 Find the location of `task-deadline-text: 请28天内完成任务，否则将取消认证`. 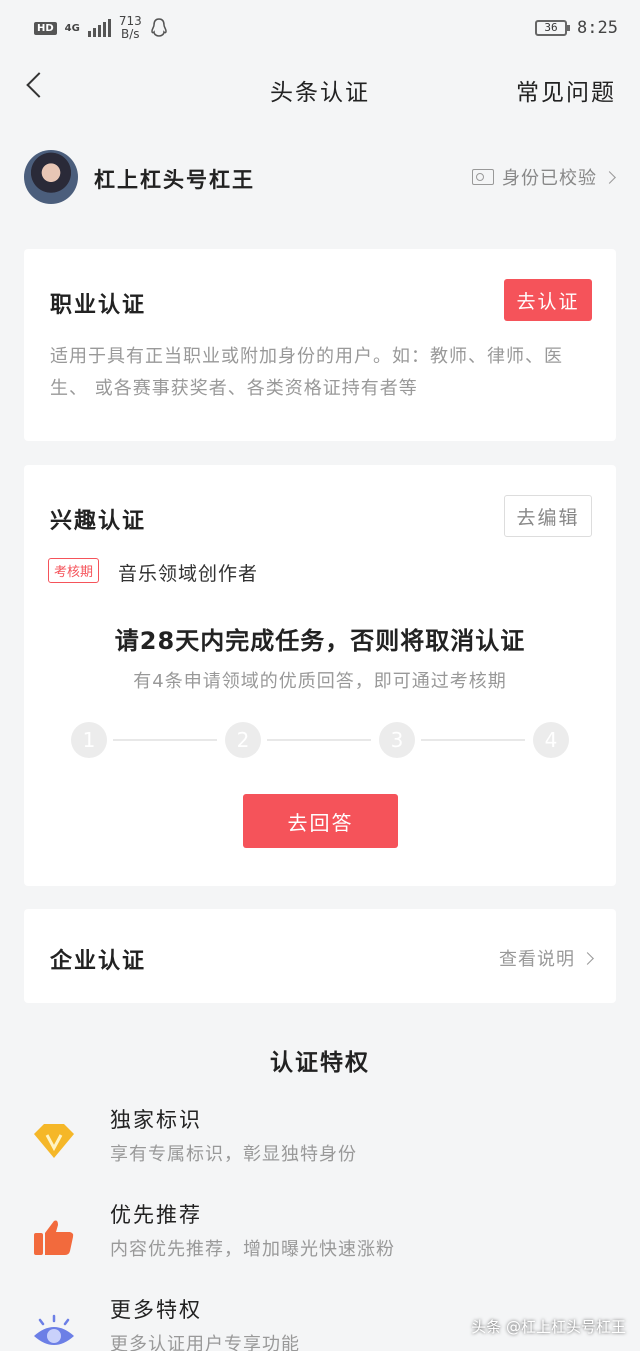

task-deadline-text: 请28天内完成任务，否则将取消认证 is located at coordinates (320, 641).